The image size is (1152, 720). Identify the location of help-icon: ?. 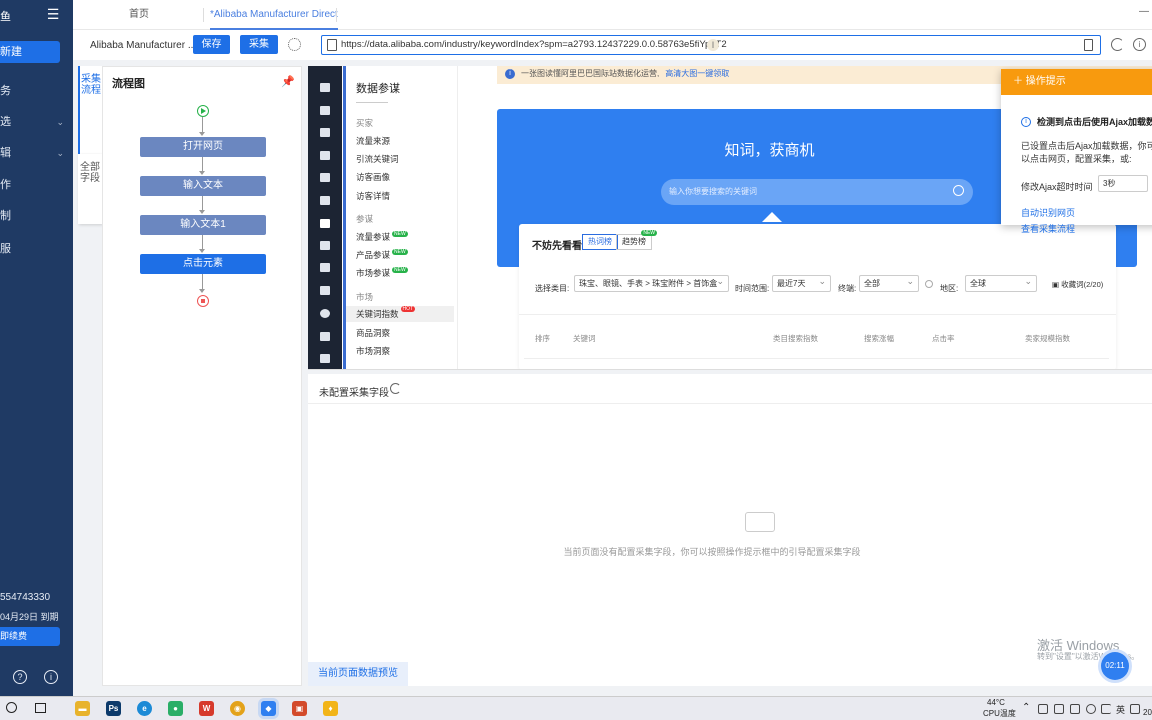
(20, 677).